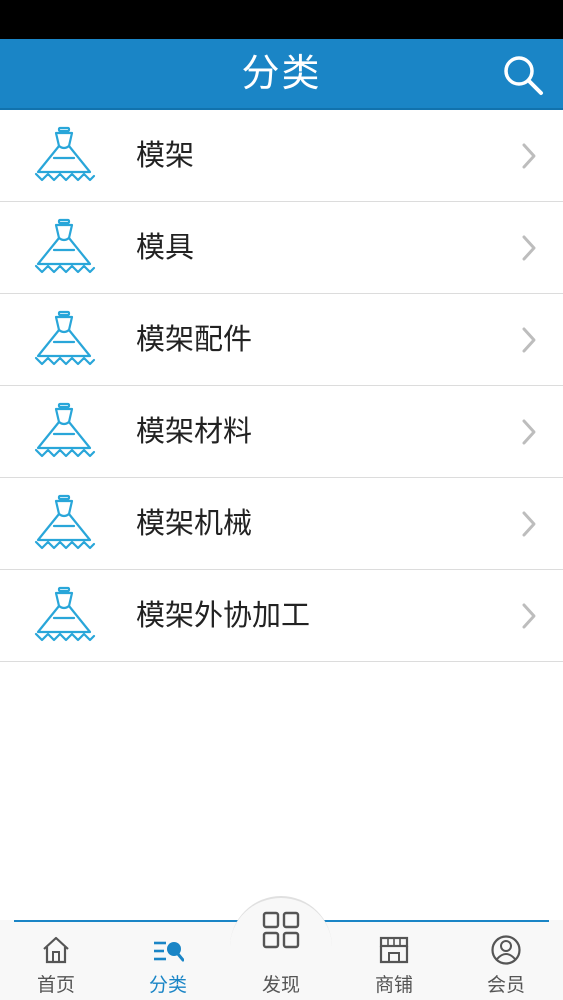 This screenshot has width=563, height=1000. I want to click on category-label: 模具, so click(165, 247).